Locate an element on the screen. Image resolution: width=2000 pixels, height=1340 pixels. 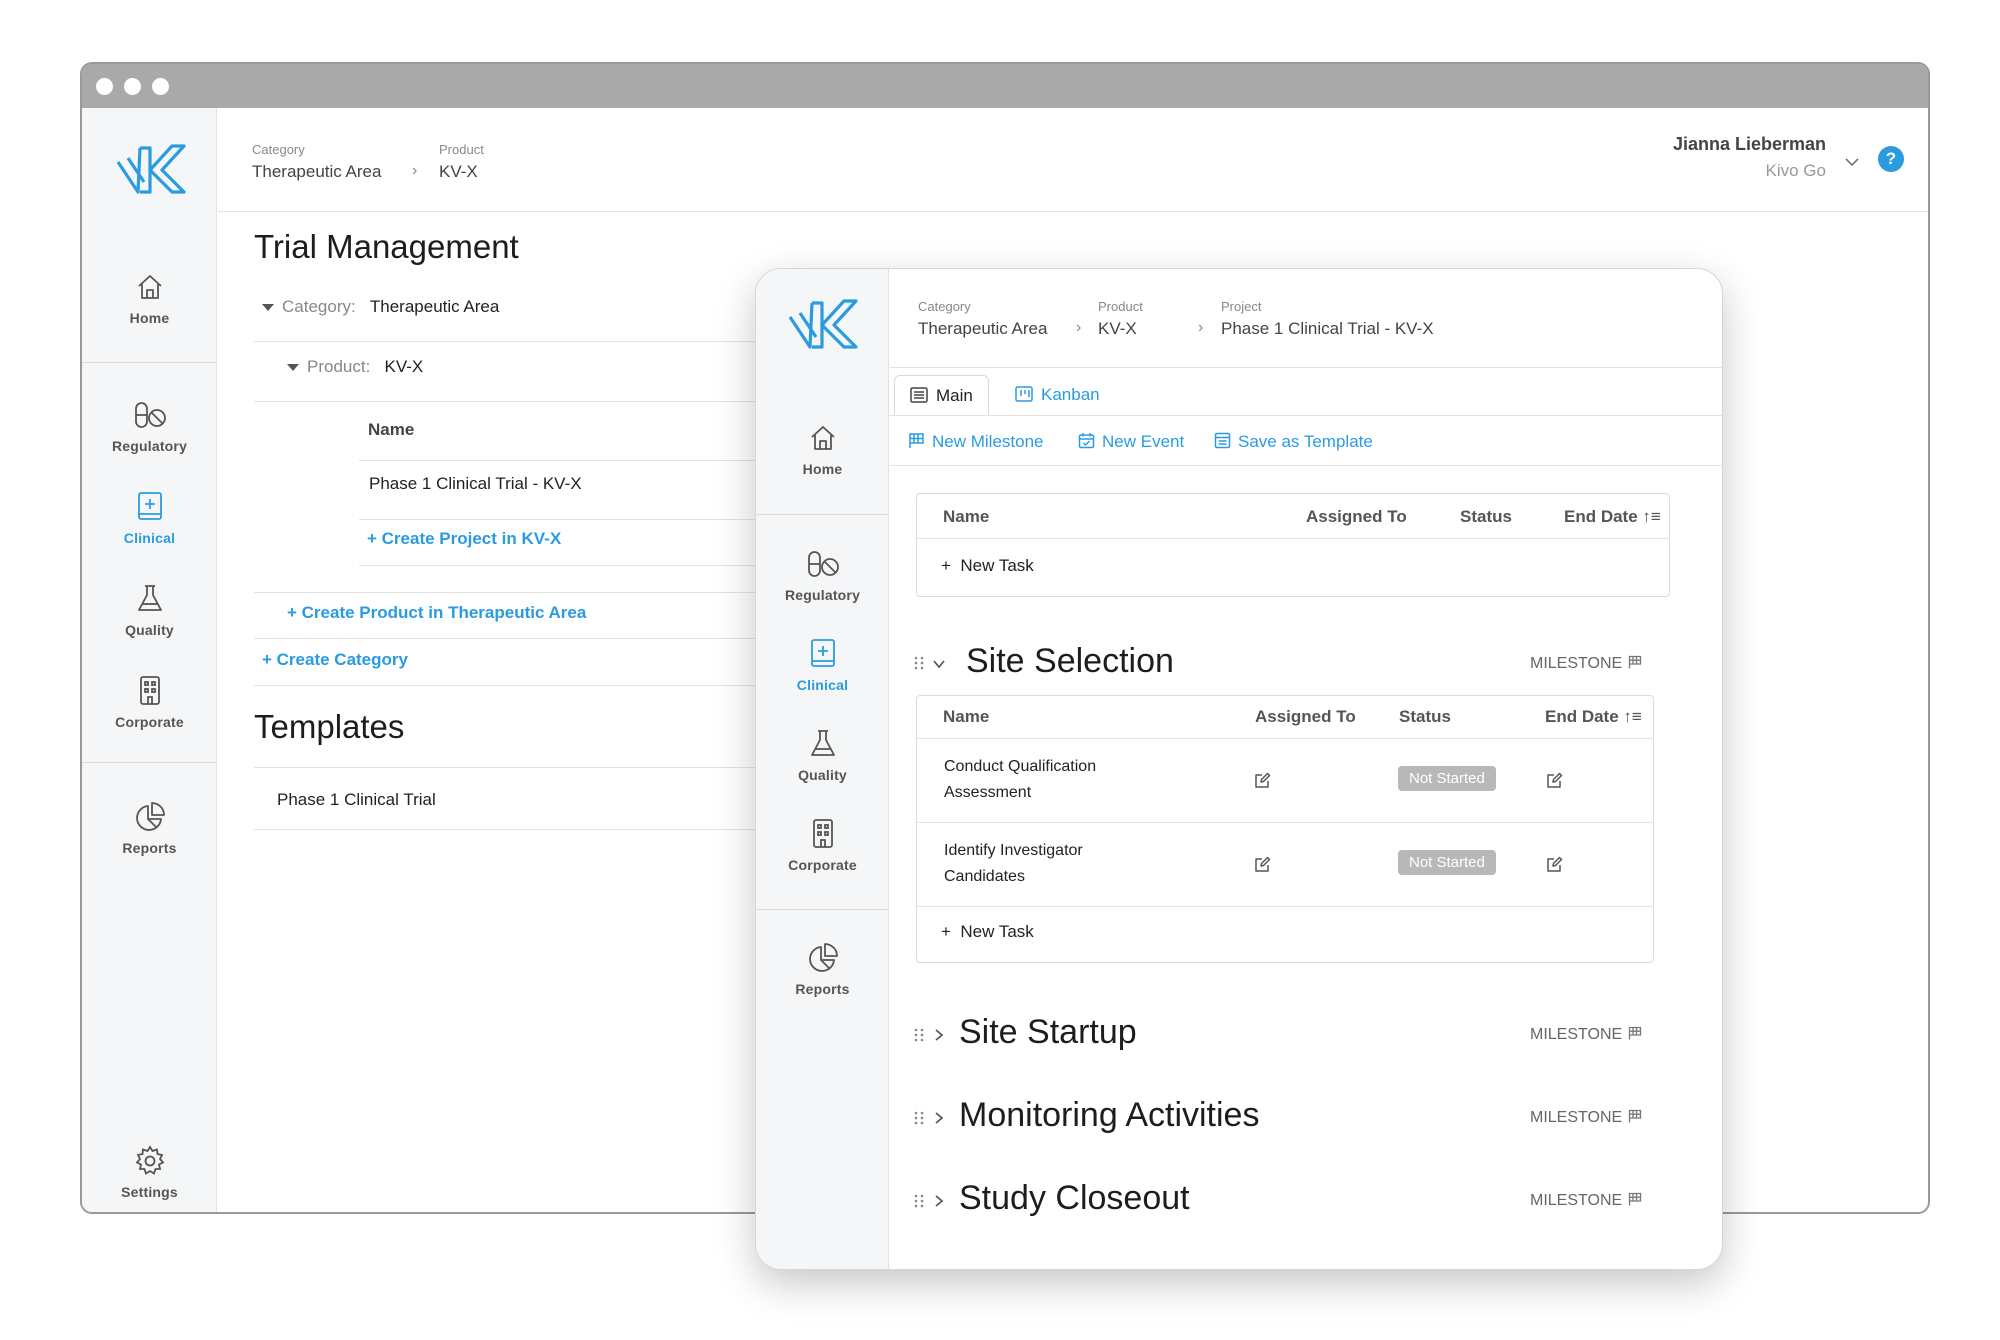
pie-chart-icon is located at coordinates (150, 816).